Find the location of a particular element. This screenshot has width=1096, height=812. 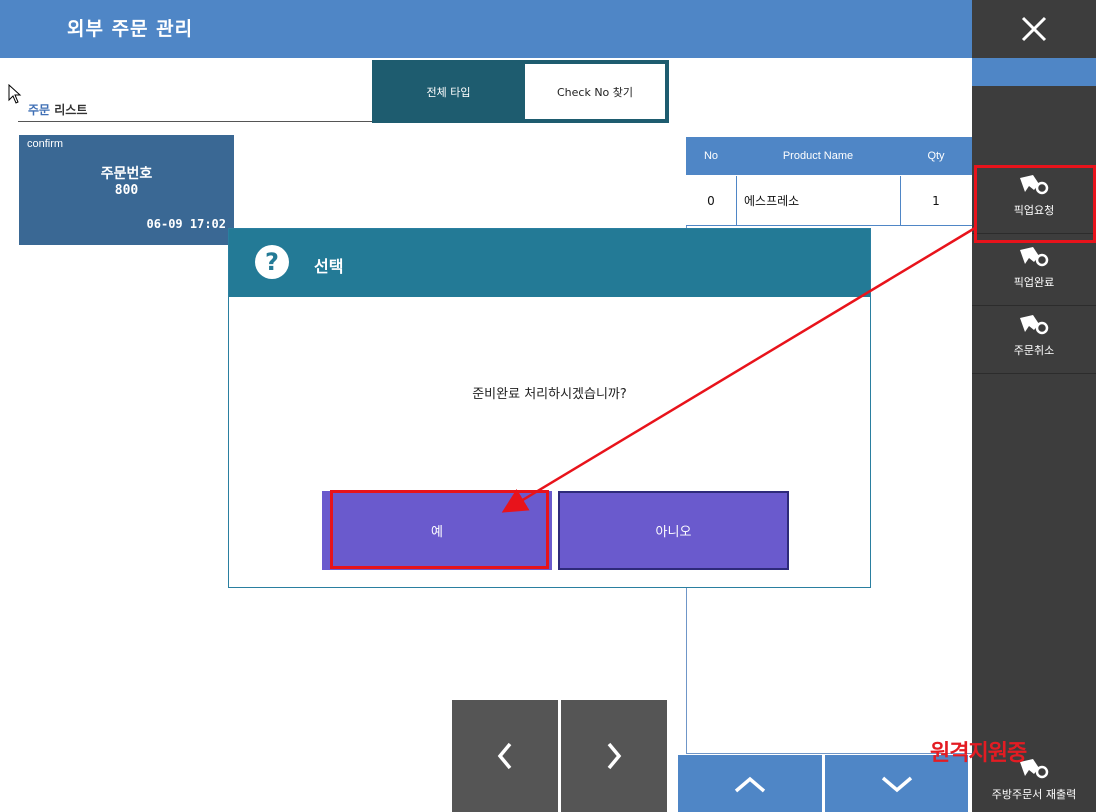

mouse-cursor-icon is located at coordinates (15, 94).